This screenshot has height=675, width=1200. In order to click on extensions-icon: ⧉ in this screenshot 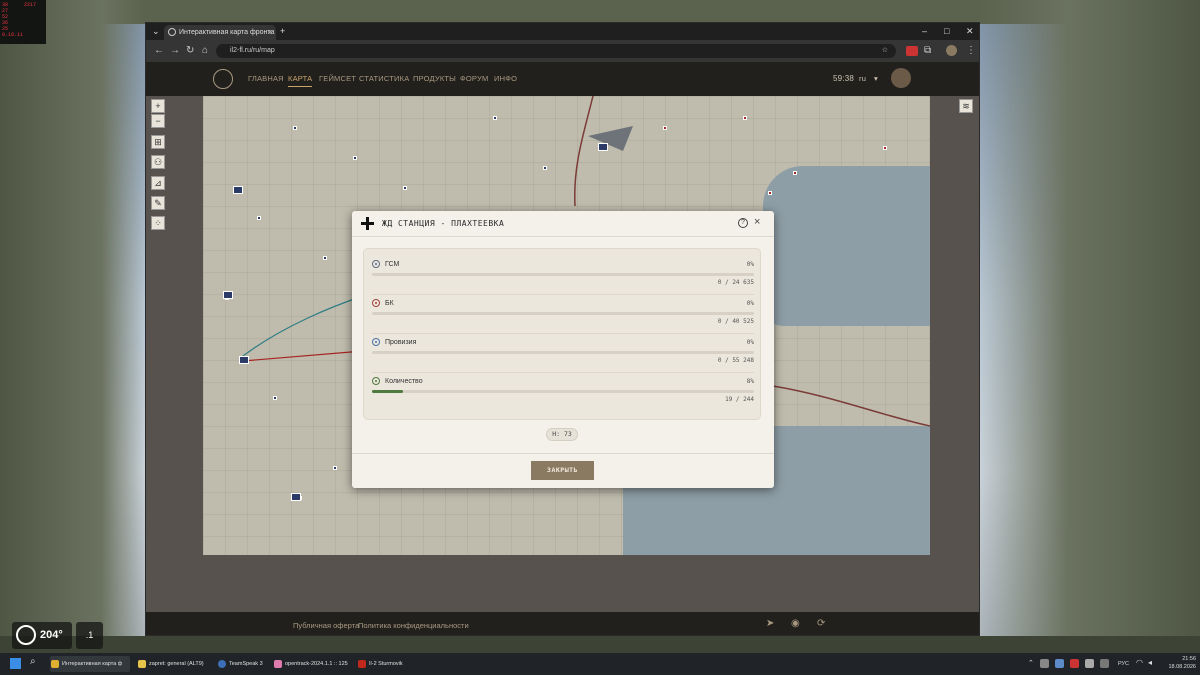, I will do `click(927, 51)`.